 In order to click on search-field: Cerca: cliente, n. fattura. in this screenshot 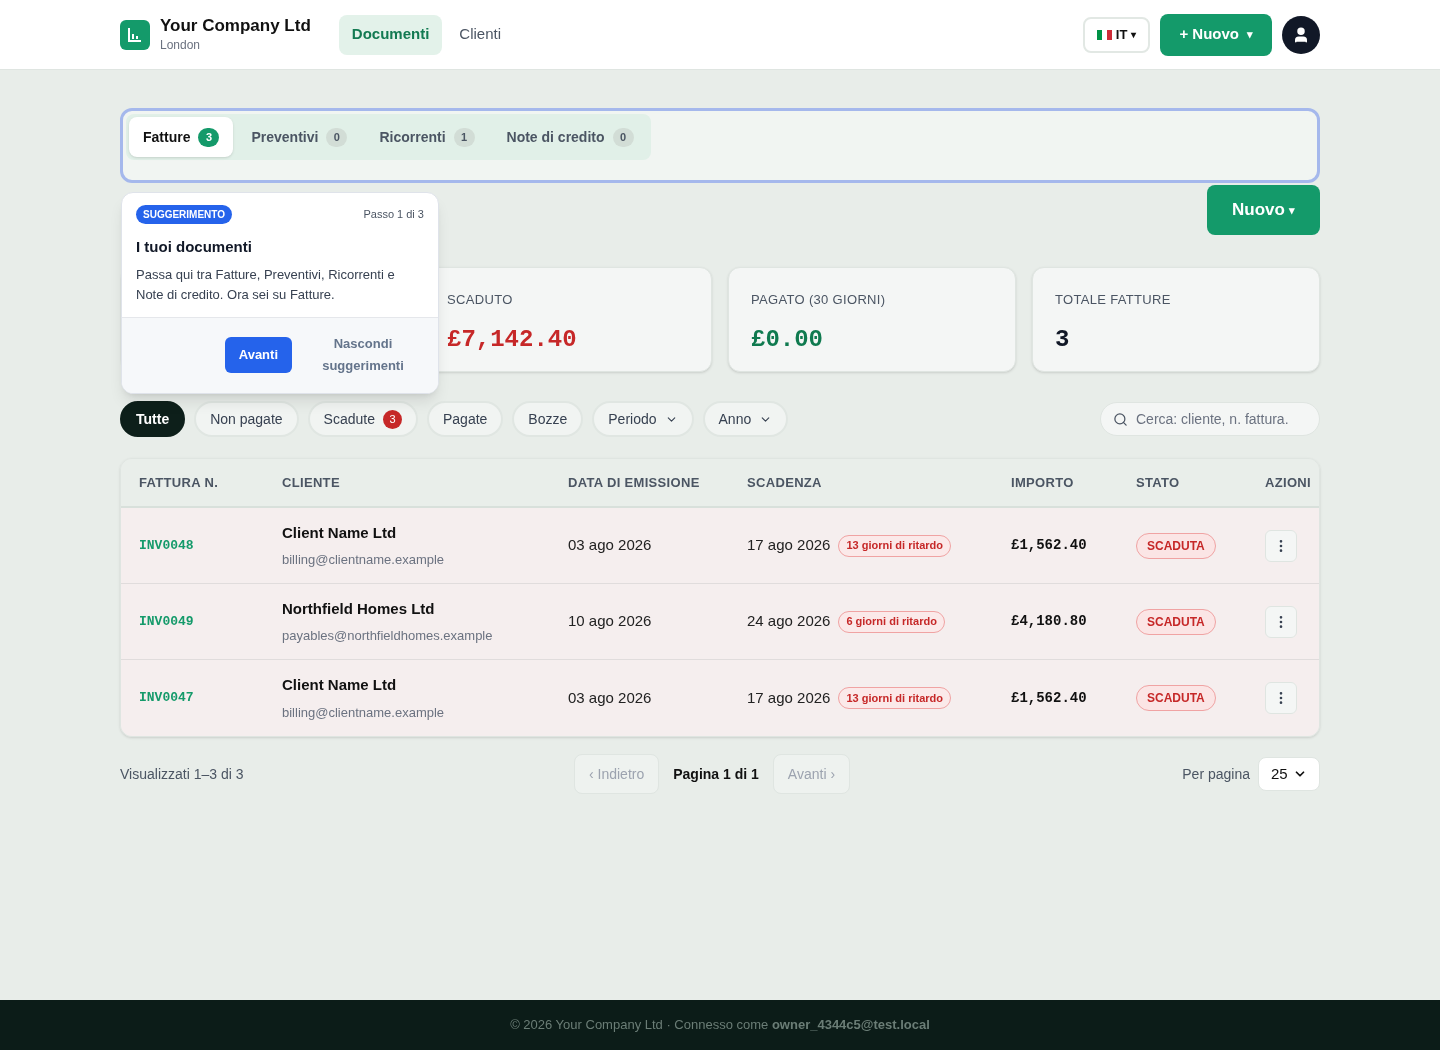, I will do `click(1210, 419)`.